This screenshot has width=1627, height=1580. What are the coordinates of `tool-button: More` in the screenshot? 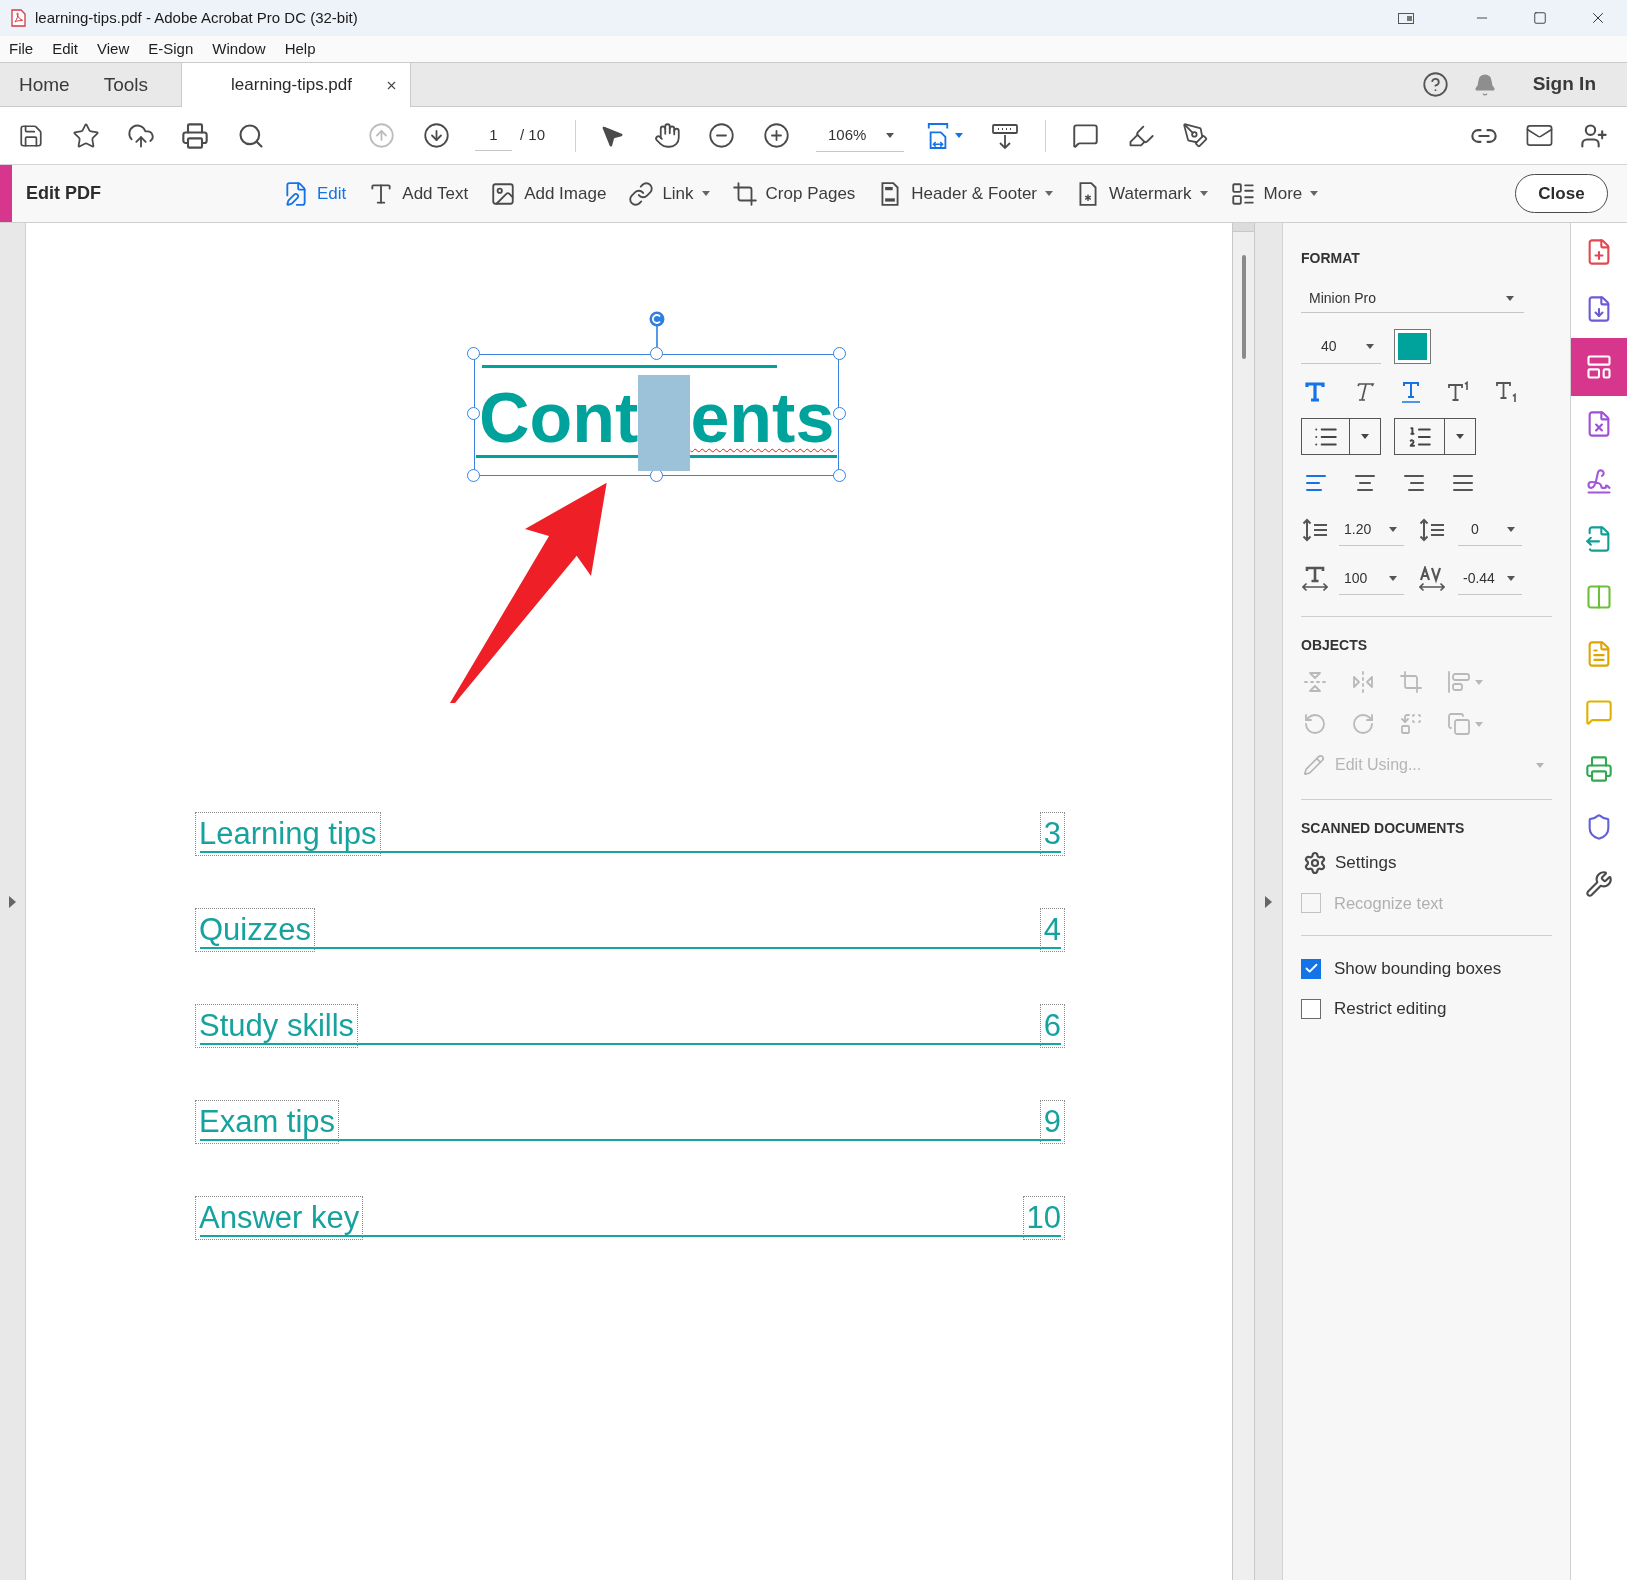 It's located at (1274, 193).